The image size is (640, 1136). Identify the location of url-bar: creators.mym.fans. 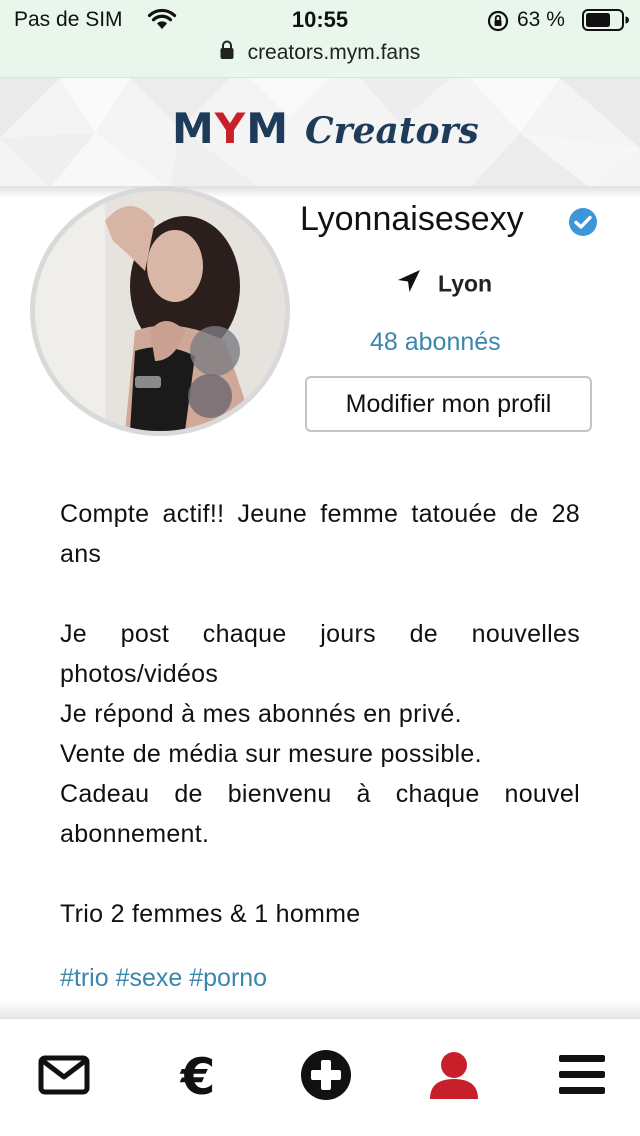
(320, 59).